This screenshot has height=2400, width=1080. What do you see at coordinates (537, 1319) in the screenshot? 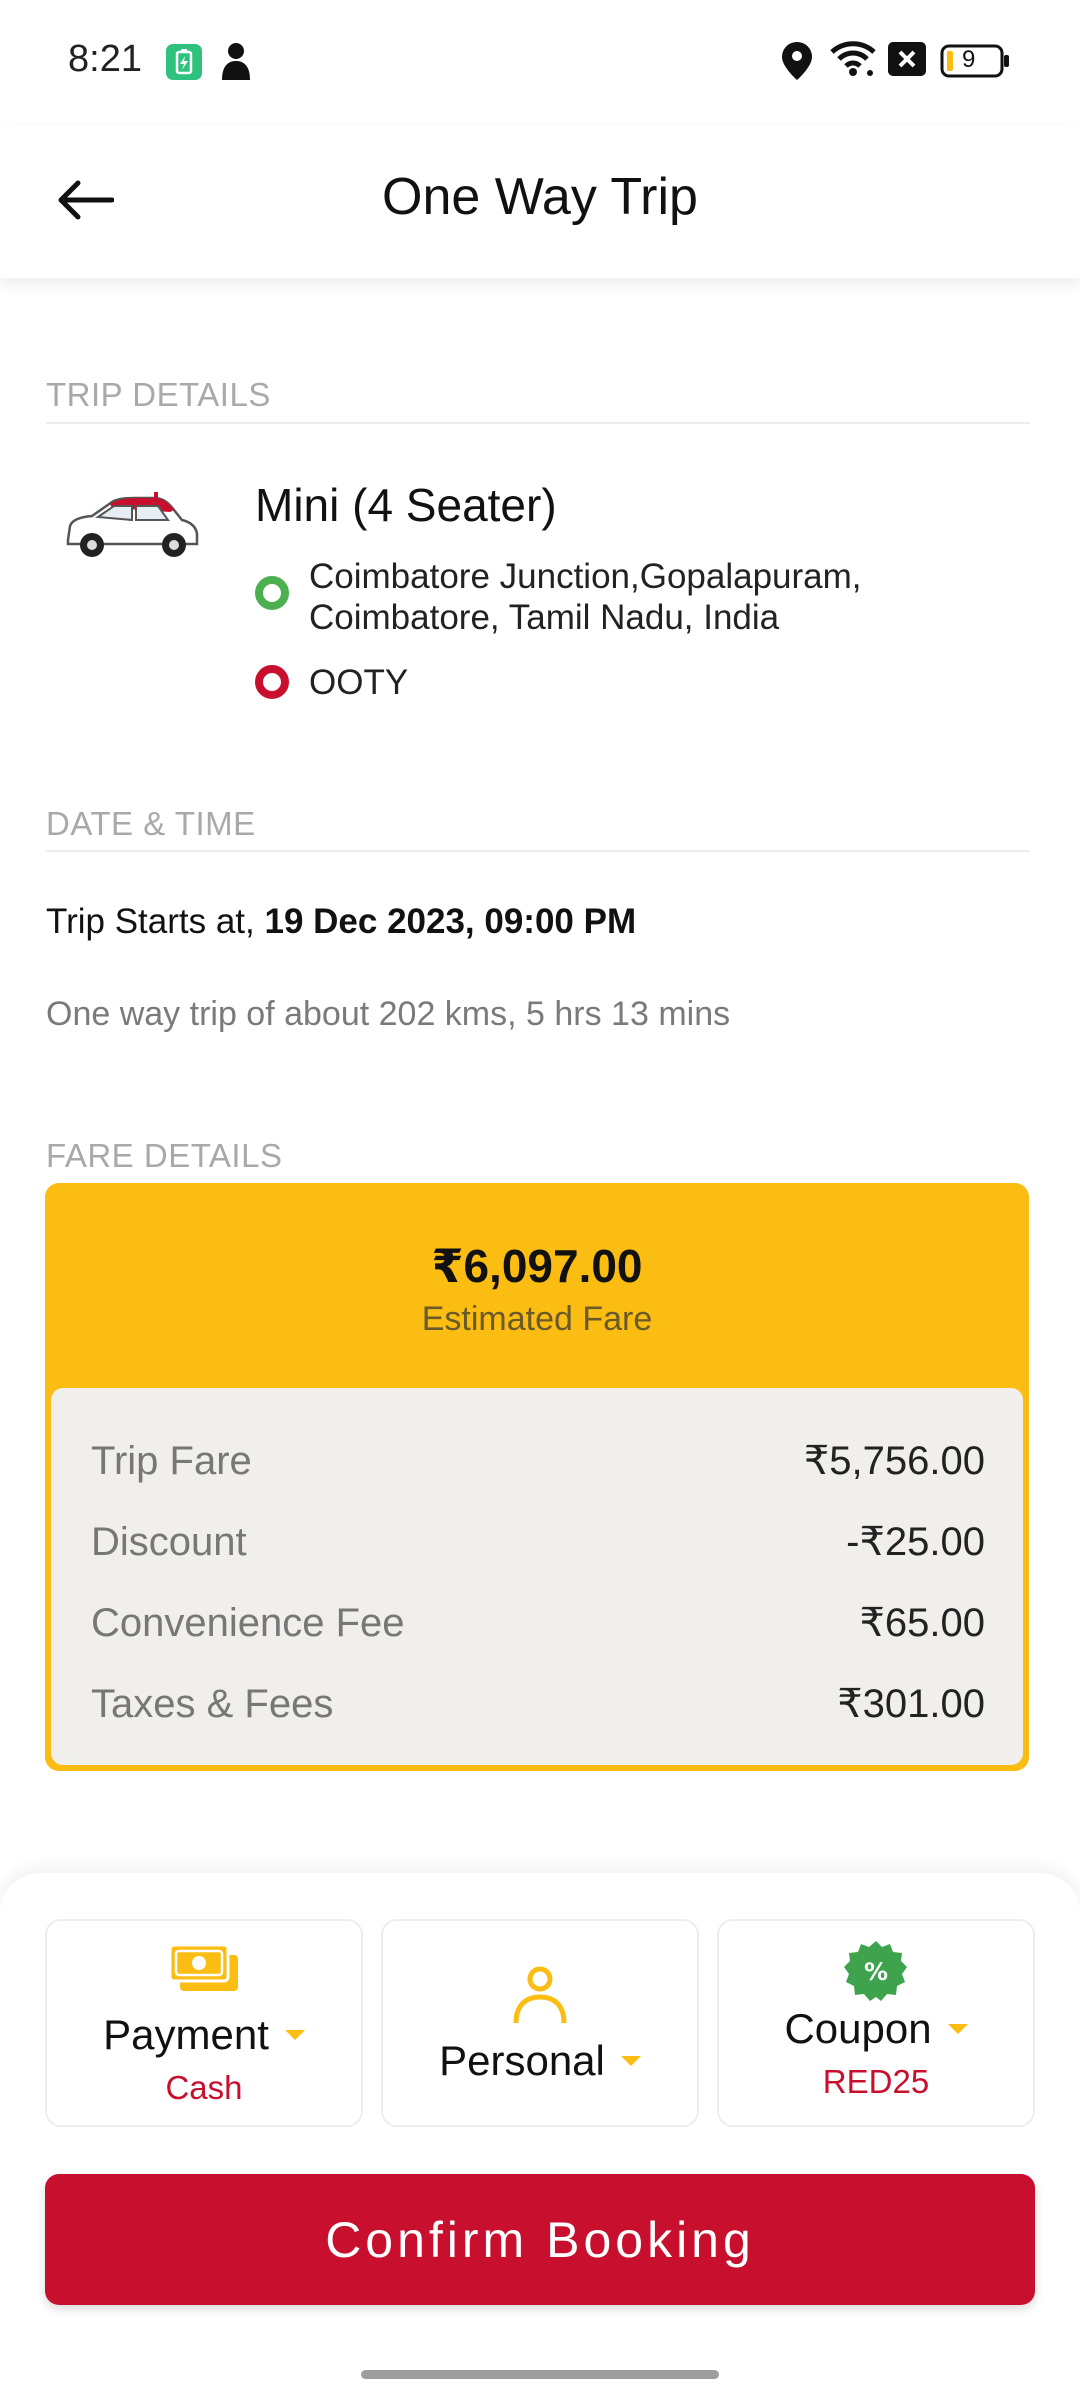
I see `estimated-fare-label: Estimated Fare` at bounding box center [537, 1319].